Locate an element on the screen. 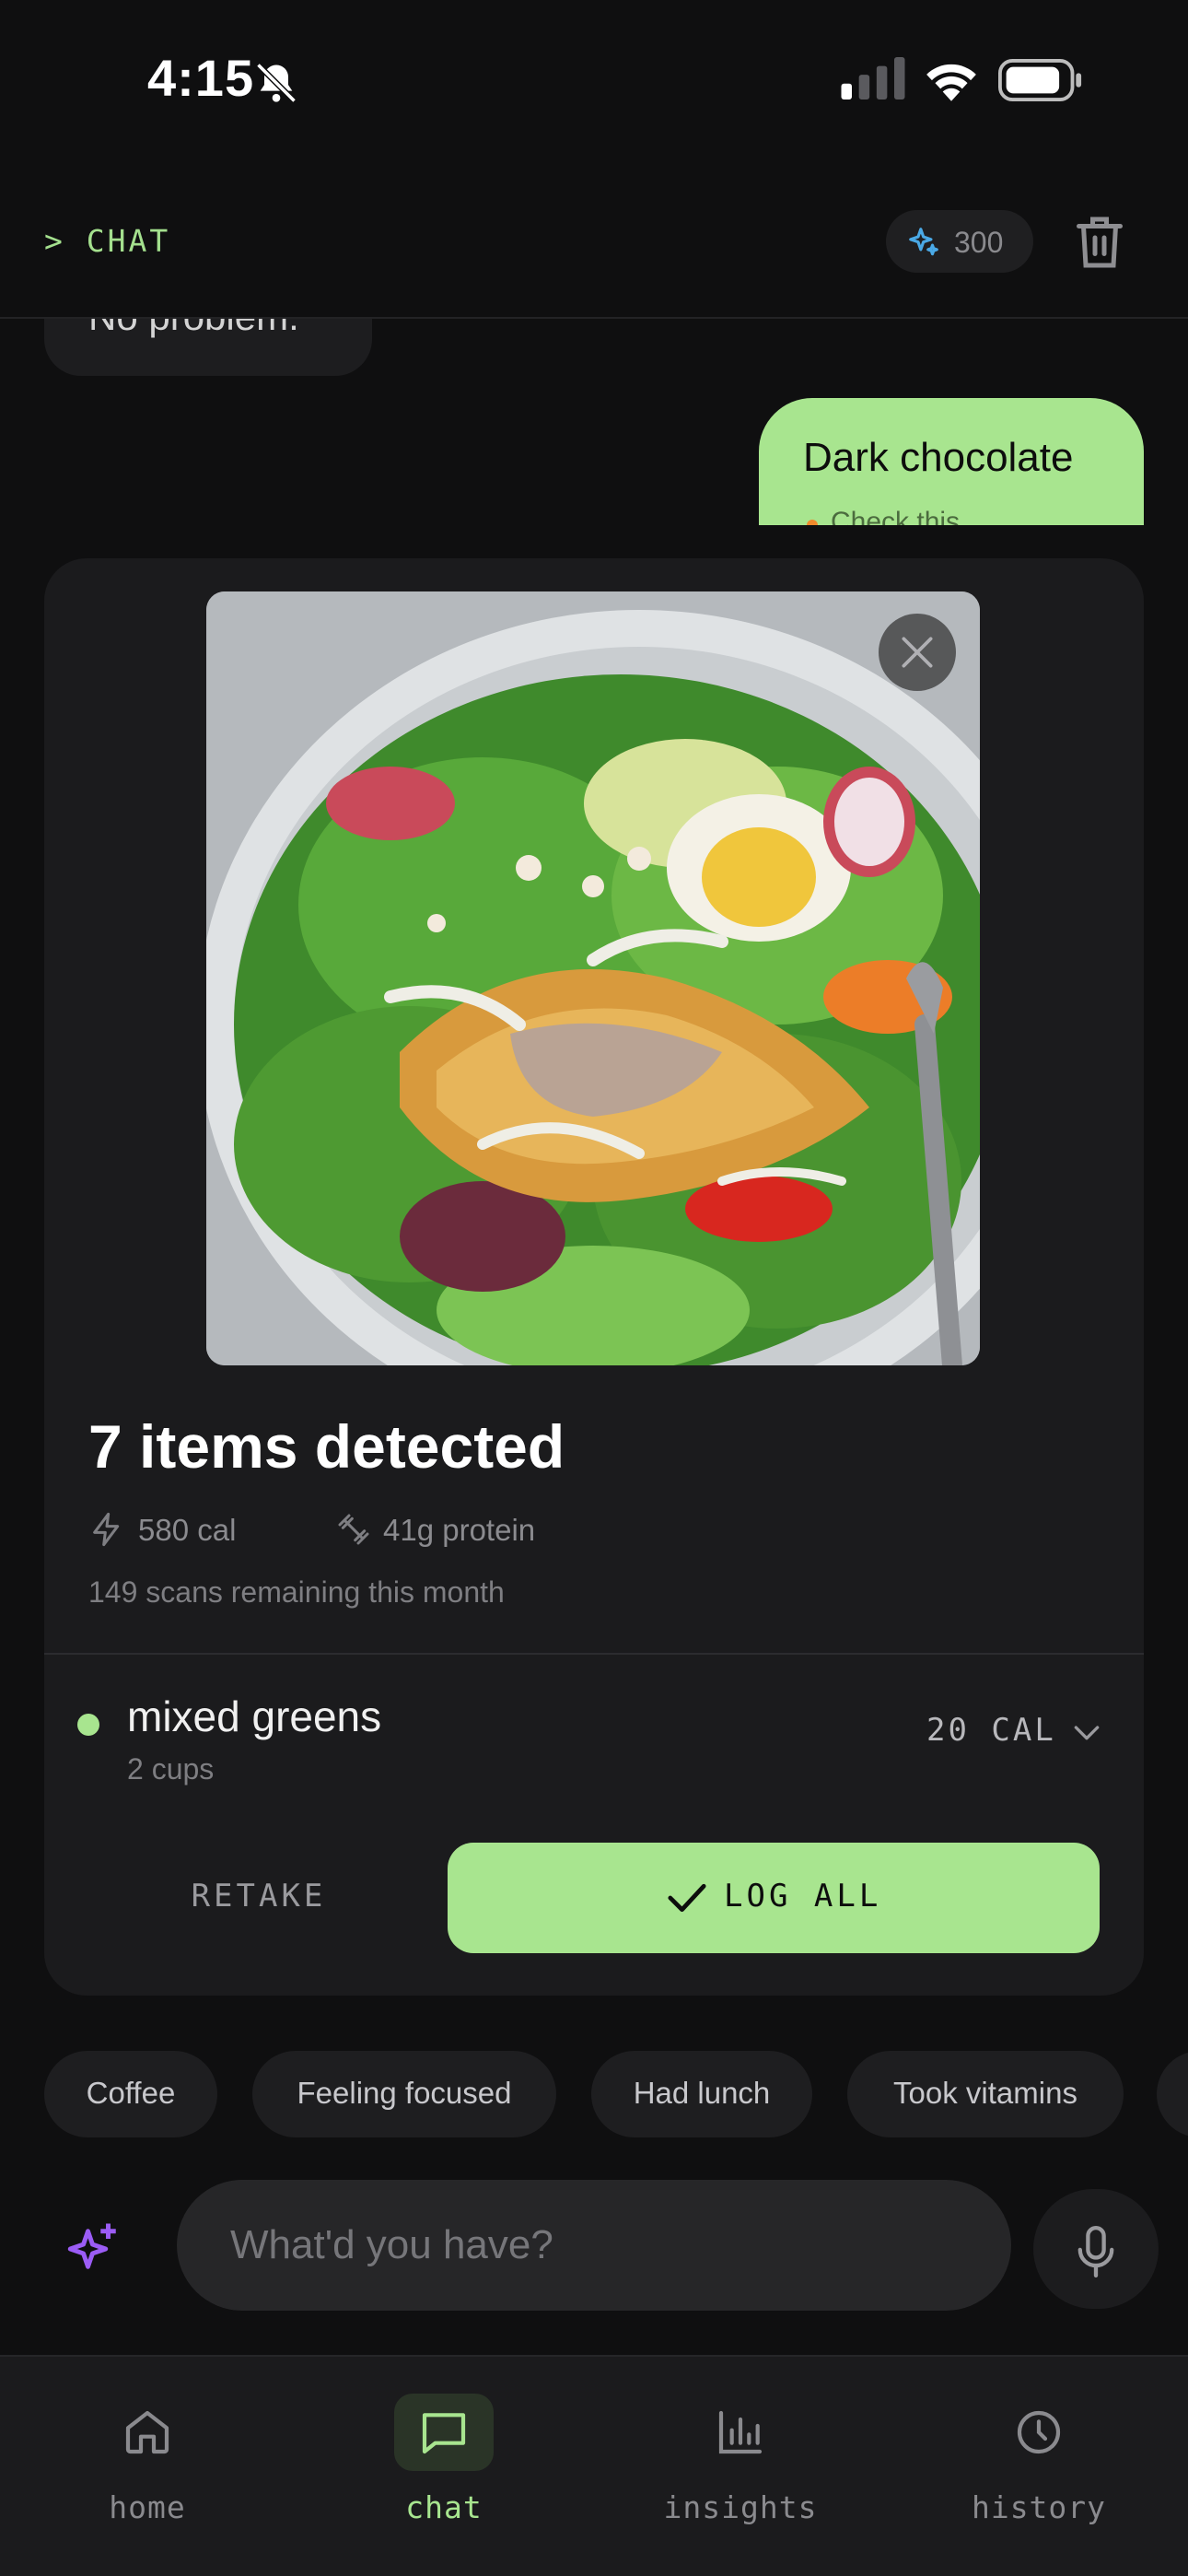  checkmark-icon is located at coordinates (687, 1898).